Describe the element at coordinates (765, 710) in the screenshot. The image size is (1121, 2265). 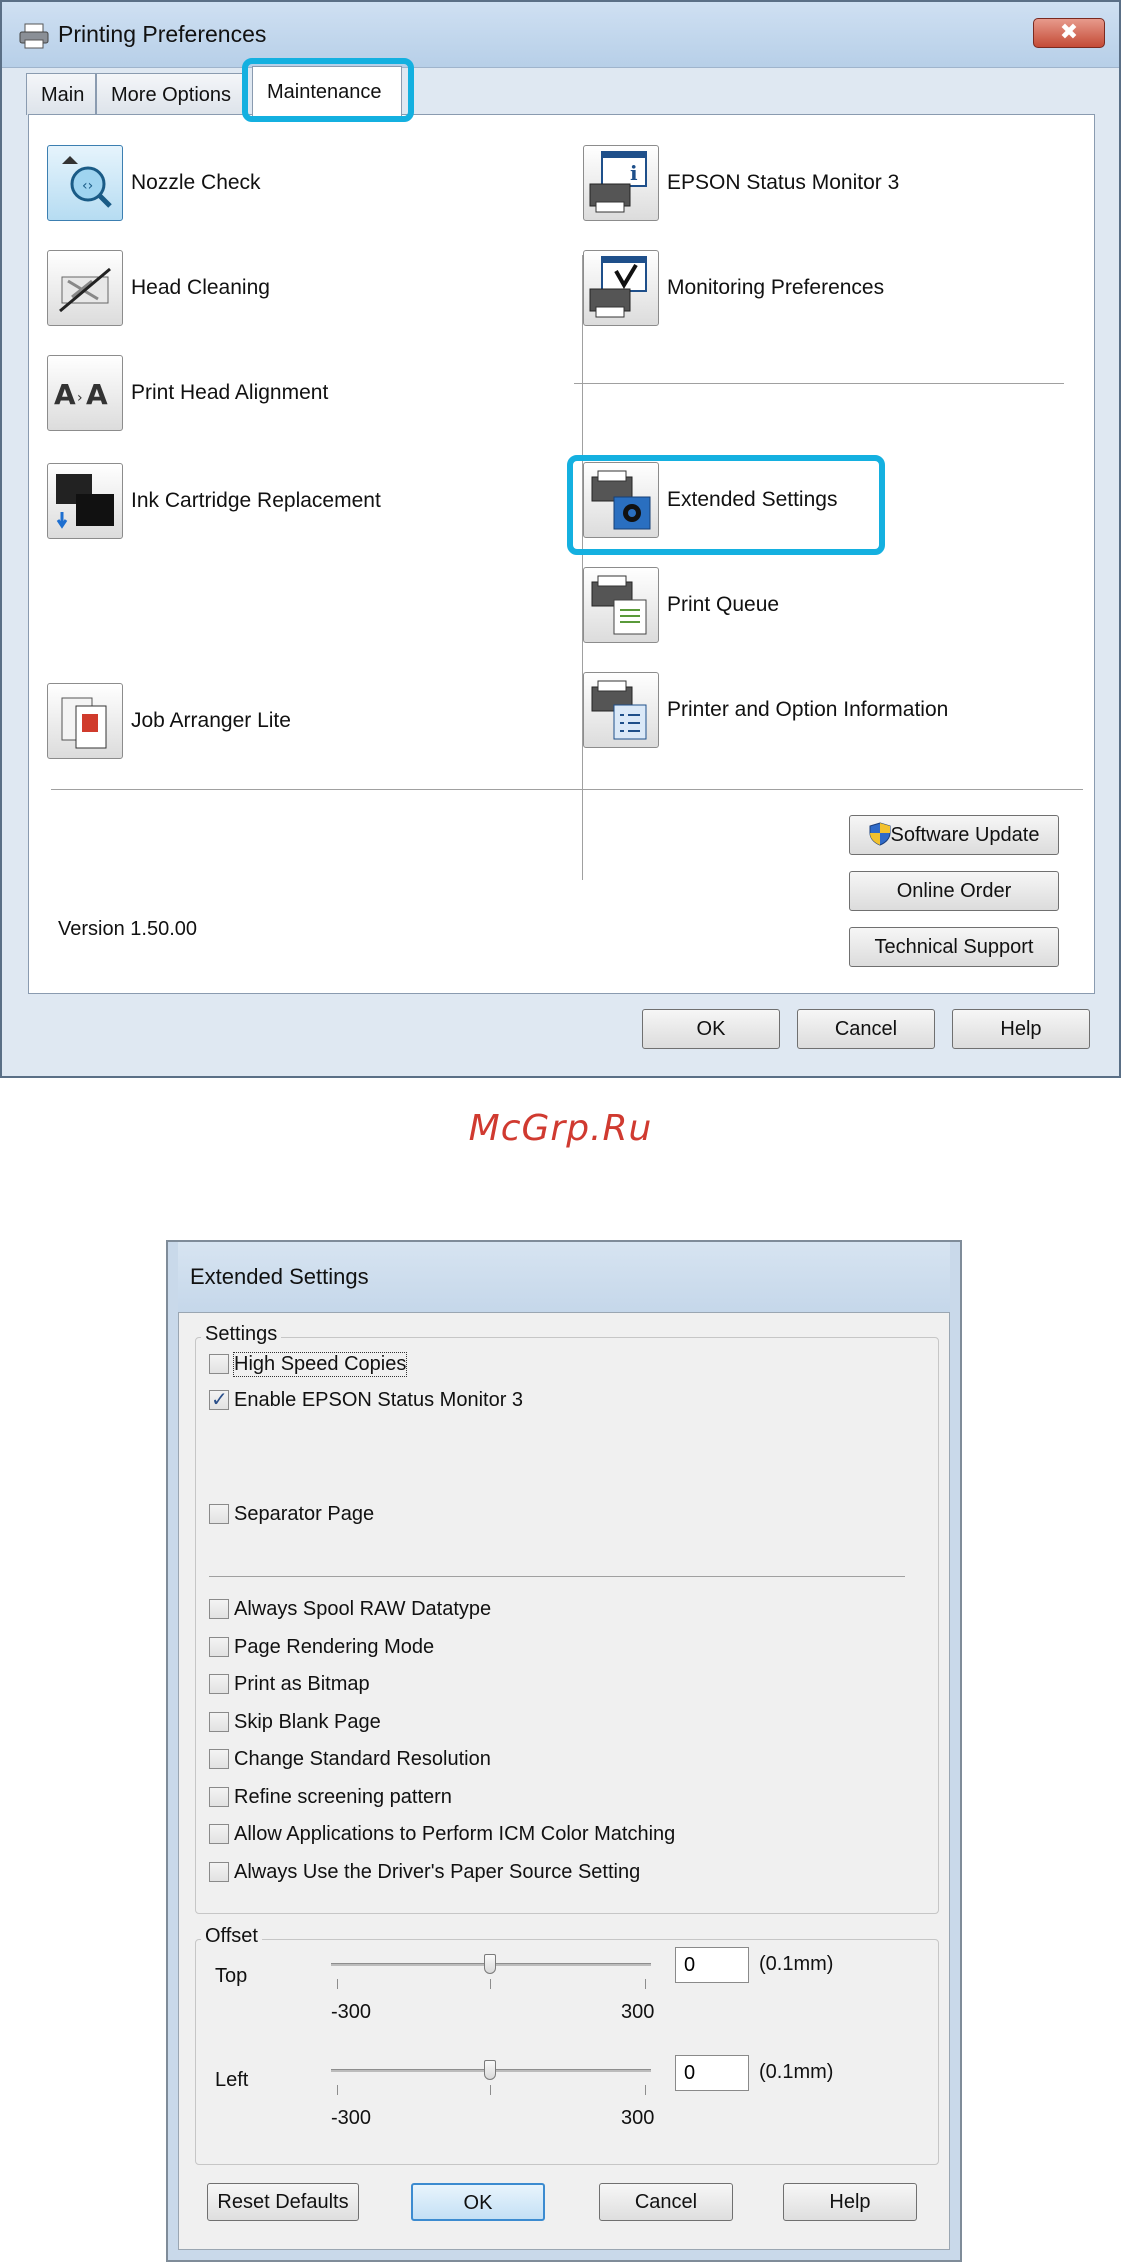
I see `printer-and-option-information-item: Printer and Option Information` at that location.